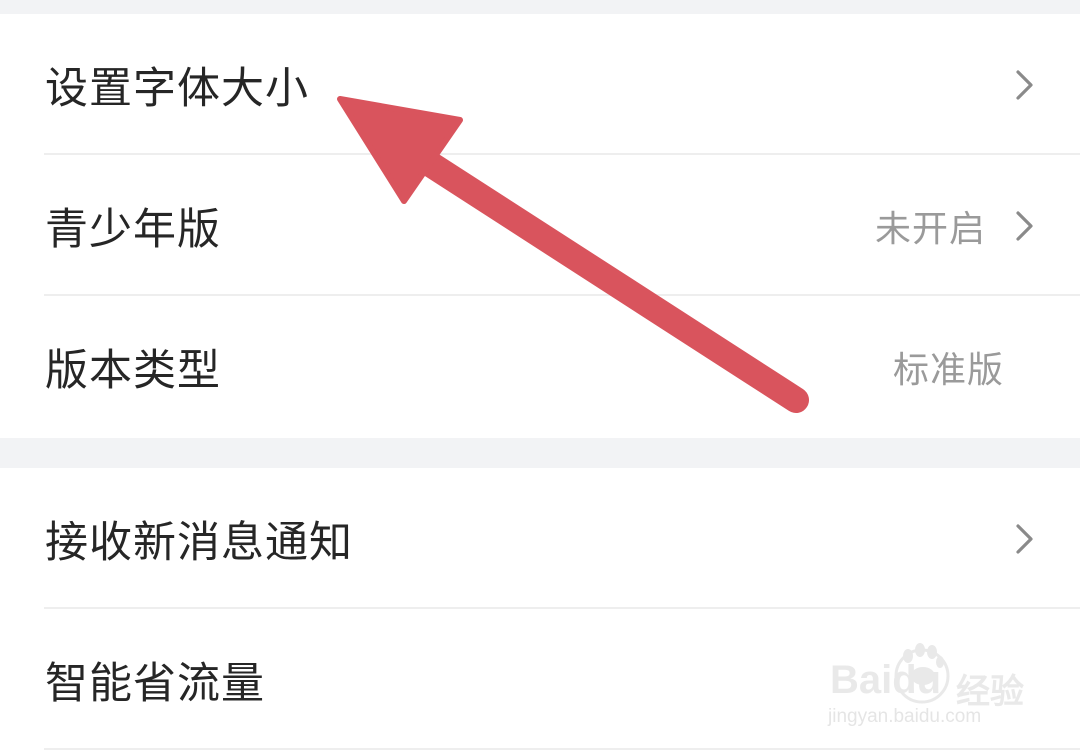  I want to click on row-label: 接收新消息通知, so click(199, 542).